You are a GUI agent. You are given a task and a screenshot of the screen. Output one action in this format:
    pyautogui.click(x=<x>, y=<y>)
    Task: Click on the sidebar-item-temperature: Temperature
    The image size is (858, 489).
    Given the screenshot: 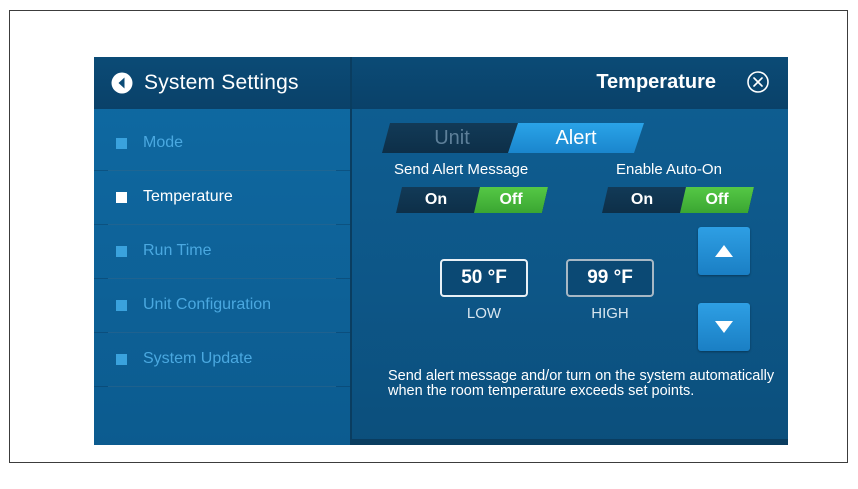 What is the action you would take?
    pyautogui.click(x=222, y=197)
    